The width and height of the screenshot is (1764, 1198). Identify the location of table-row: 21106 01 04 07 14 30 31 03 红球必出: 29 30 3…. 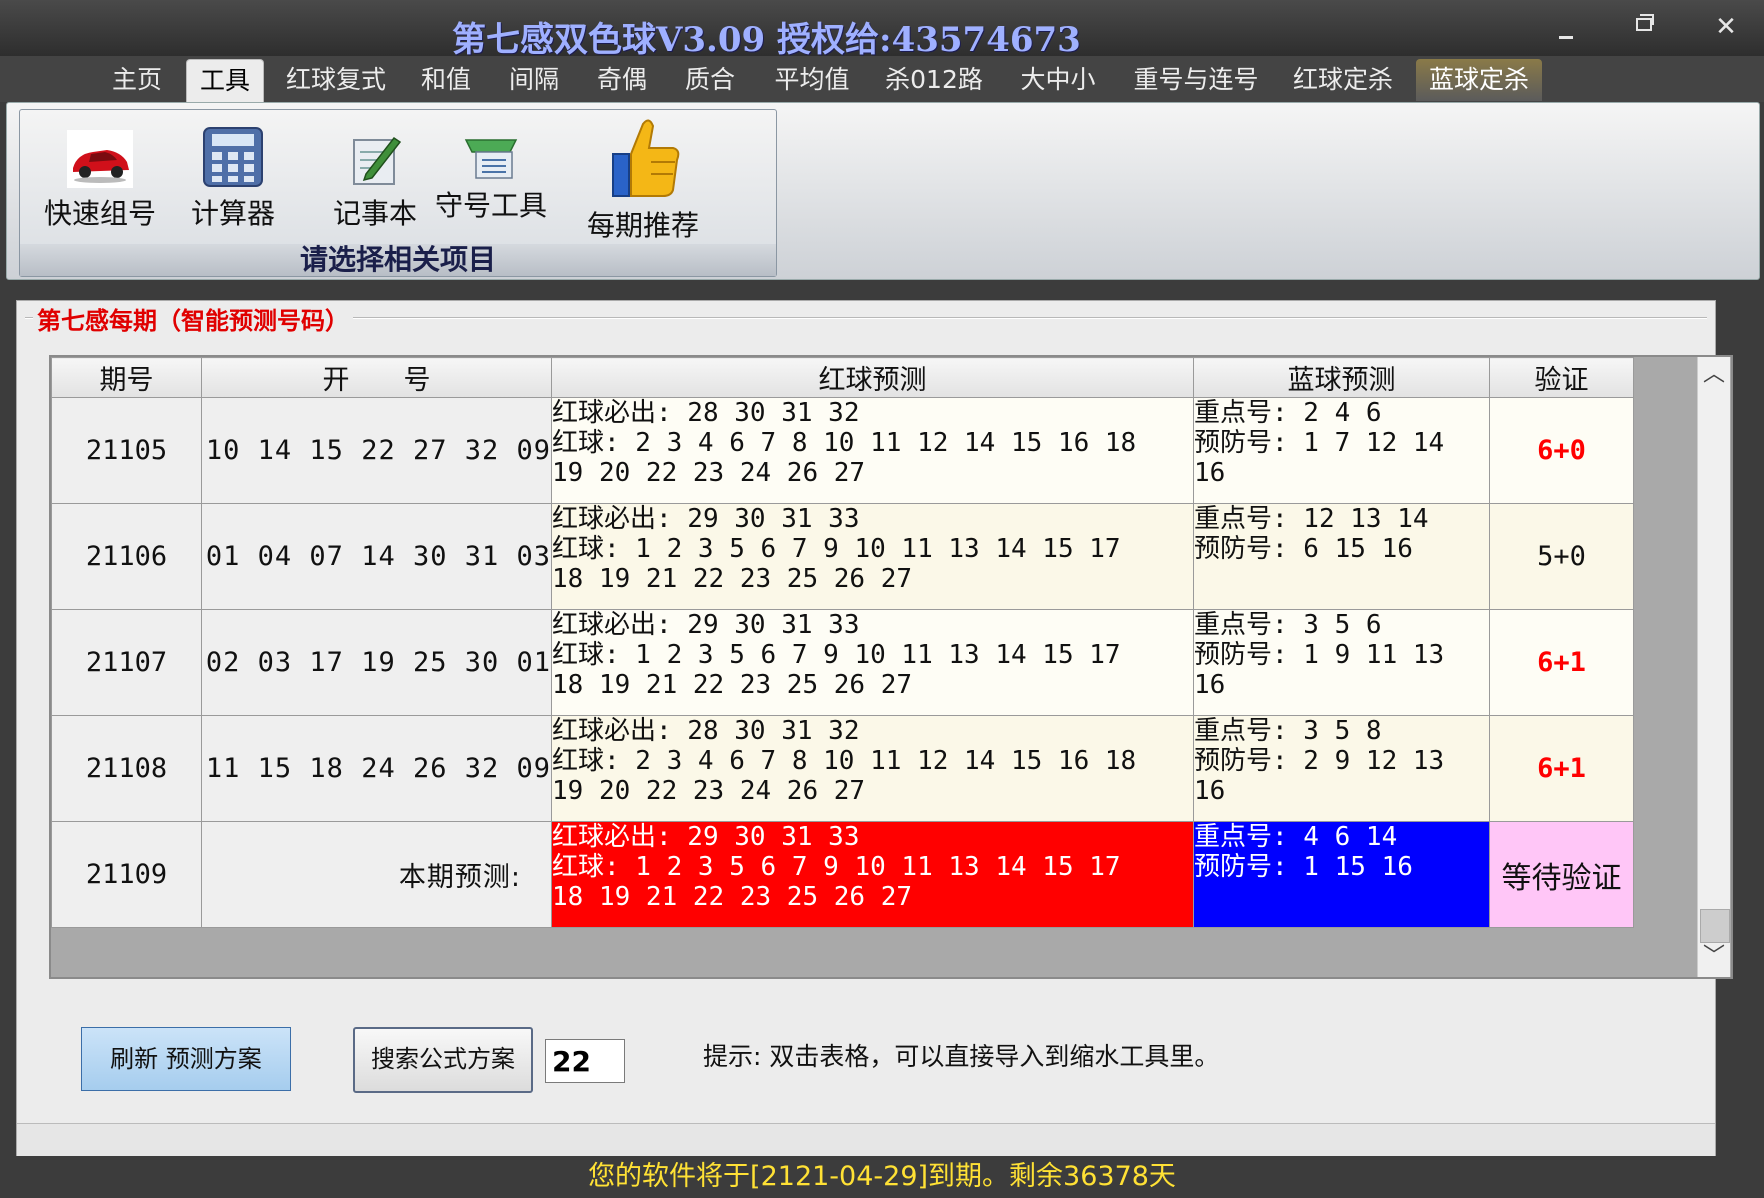
(842, 556).